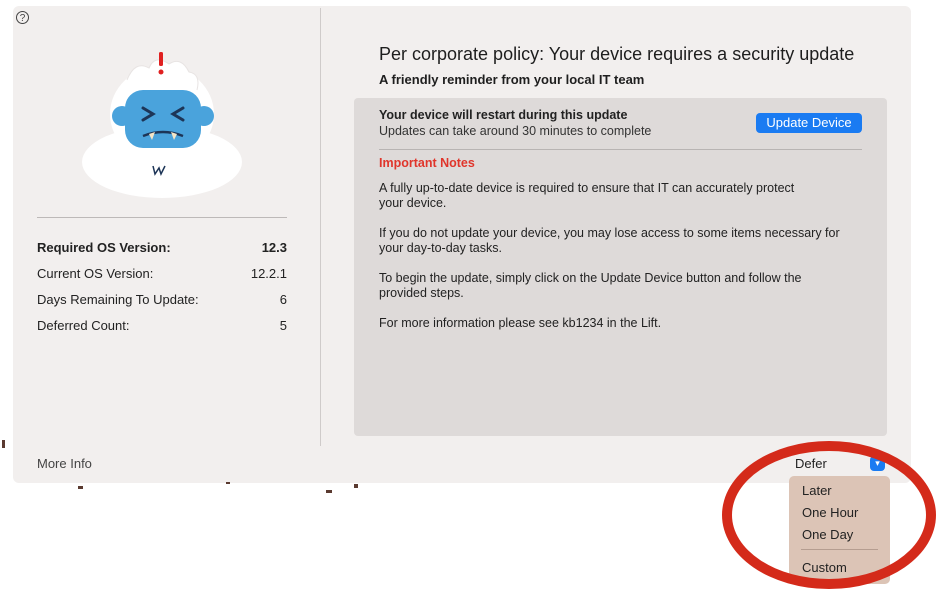 This screenshot has height=592, width=942. I want to click on yeti-mascot-icon, so click(162, 125).